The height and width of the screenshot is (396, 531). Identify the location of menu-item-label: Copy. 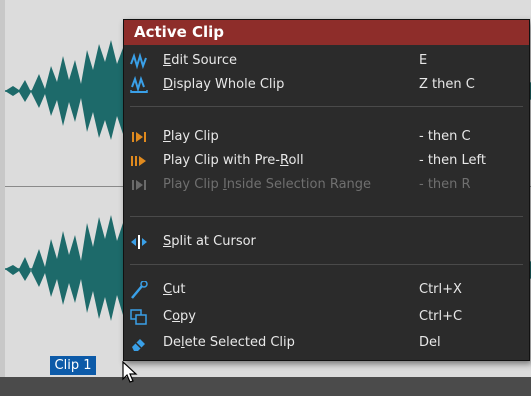
(179, 316).